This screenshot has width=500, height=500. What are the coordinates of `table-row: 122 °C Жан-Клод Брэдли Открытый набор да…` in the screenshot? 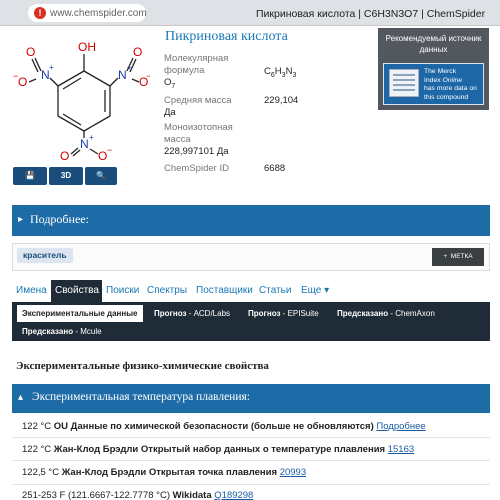 It's located at (218, 449).